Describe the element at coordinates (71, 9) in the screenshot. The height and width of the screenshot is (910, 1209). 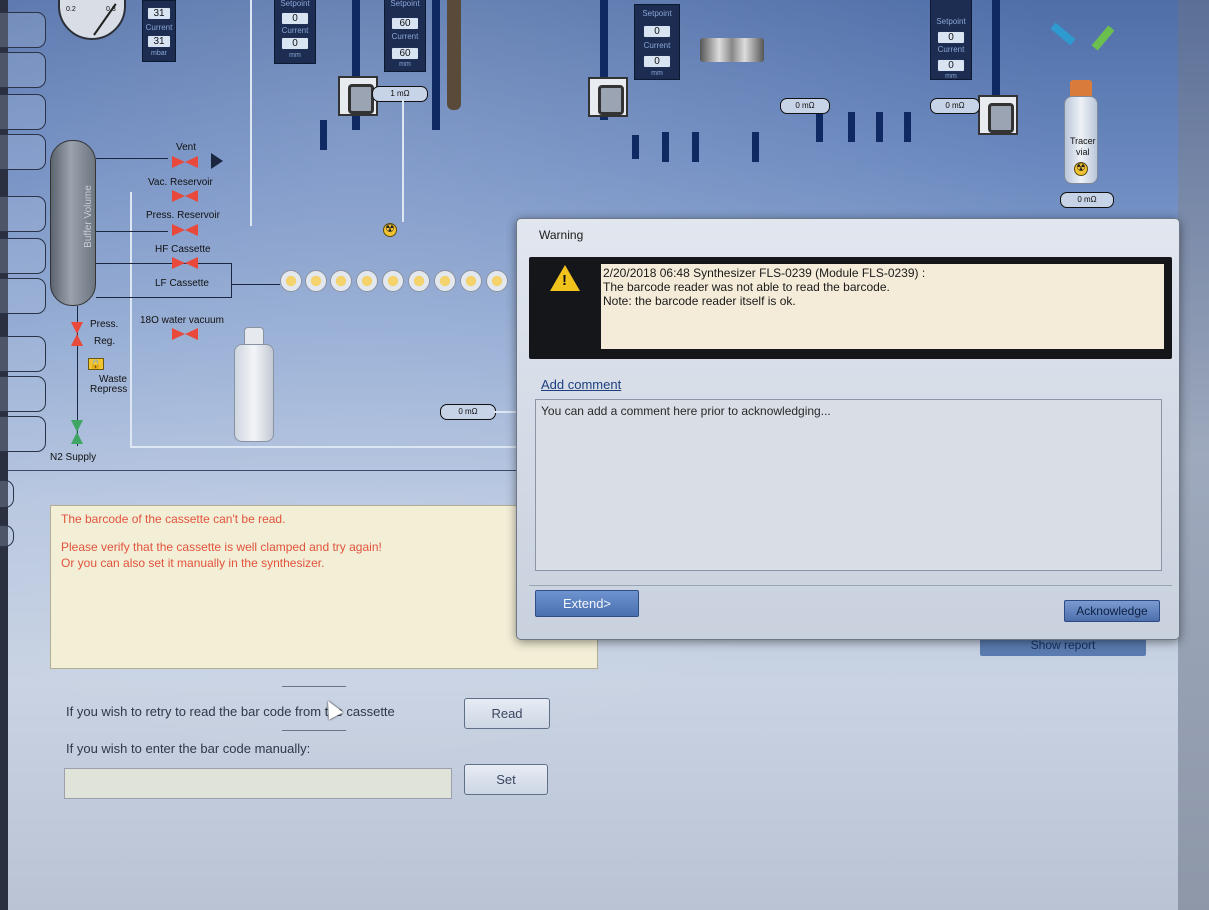
I see `gauge-scale-low: 0.2` at that location.